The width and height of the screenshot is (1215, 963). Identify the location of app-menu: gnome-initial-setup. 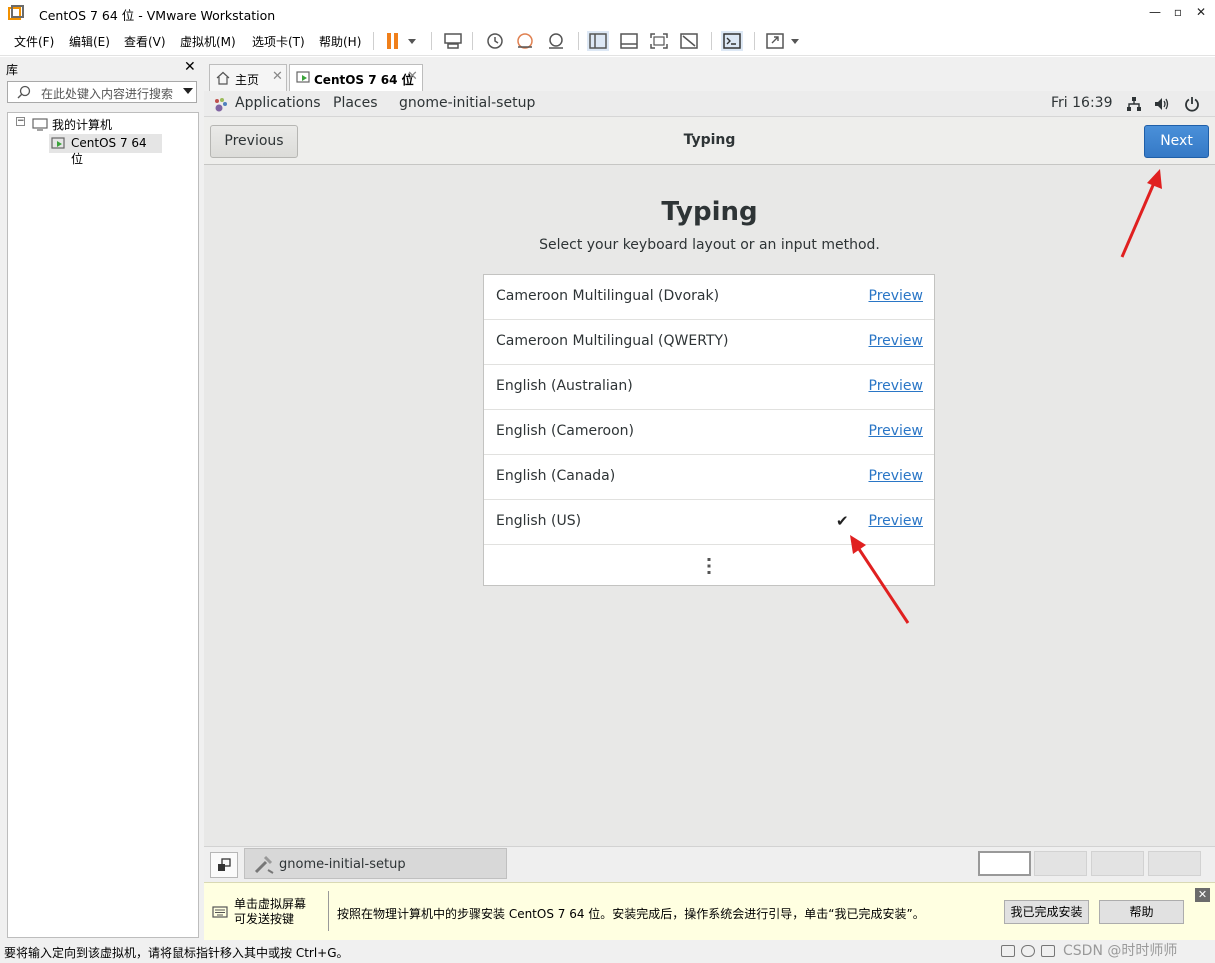
(467, 103).